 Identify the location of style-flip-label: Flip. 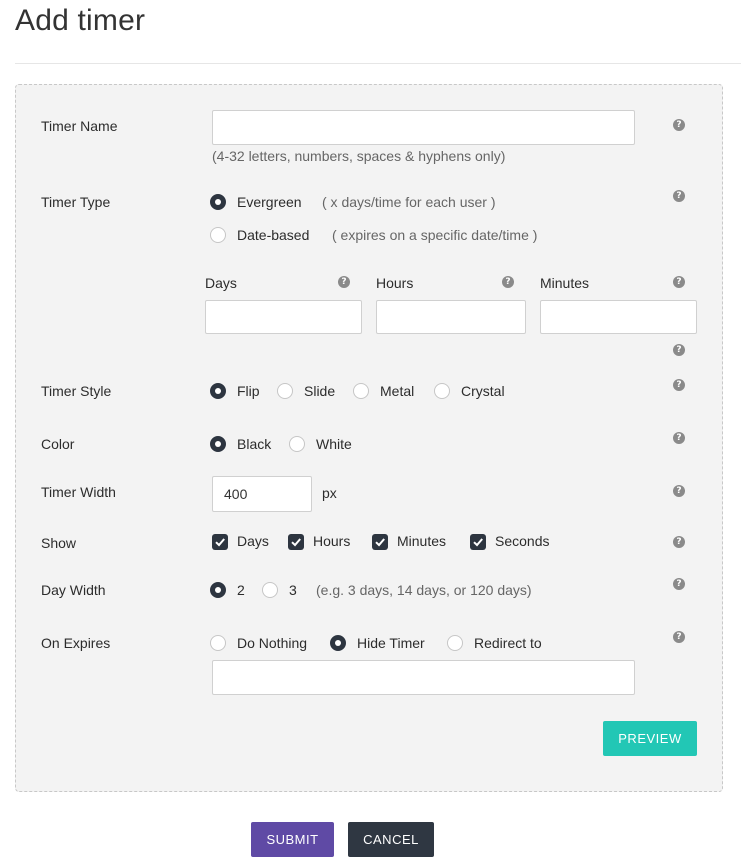
(248, 391).